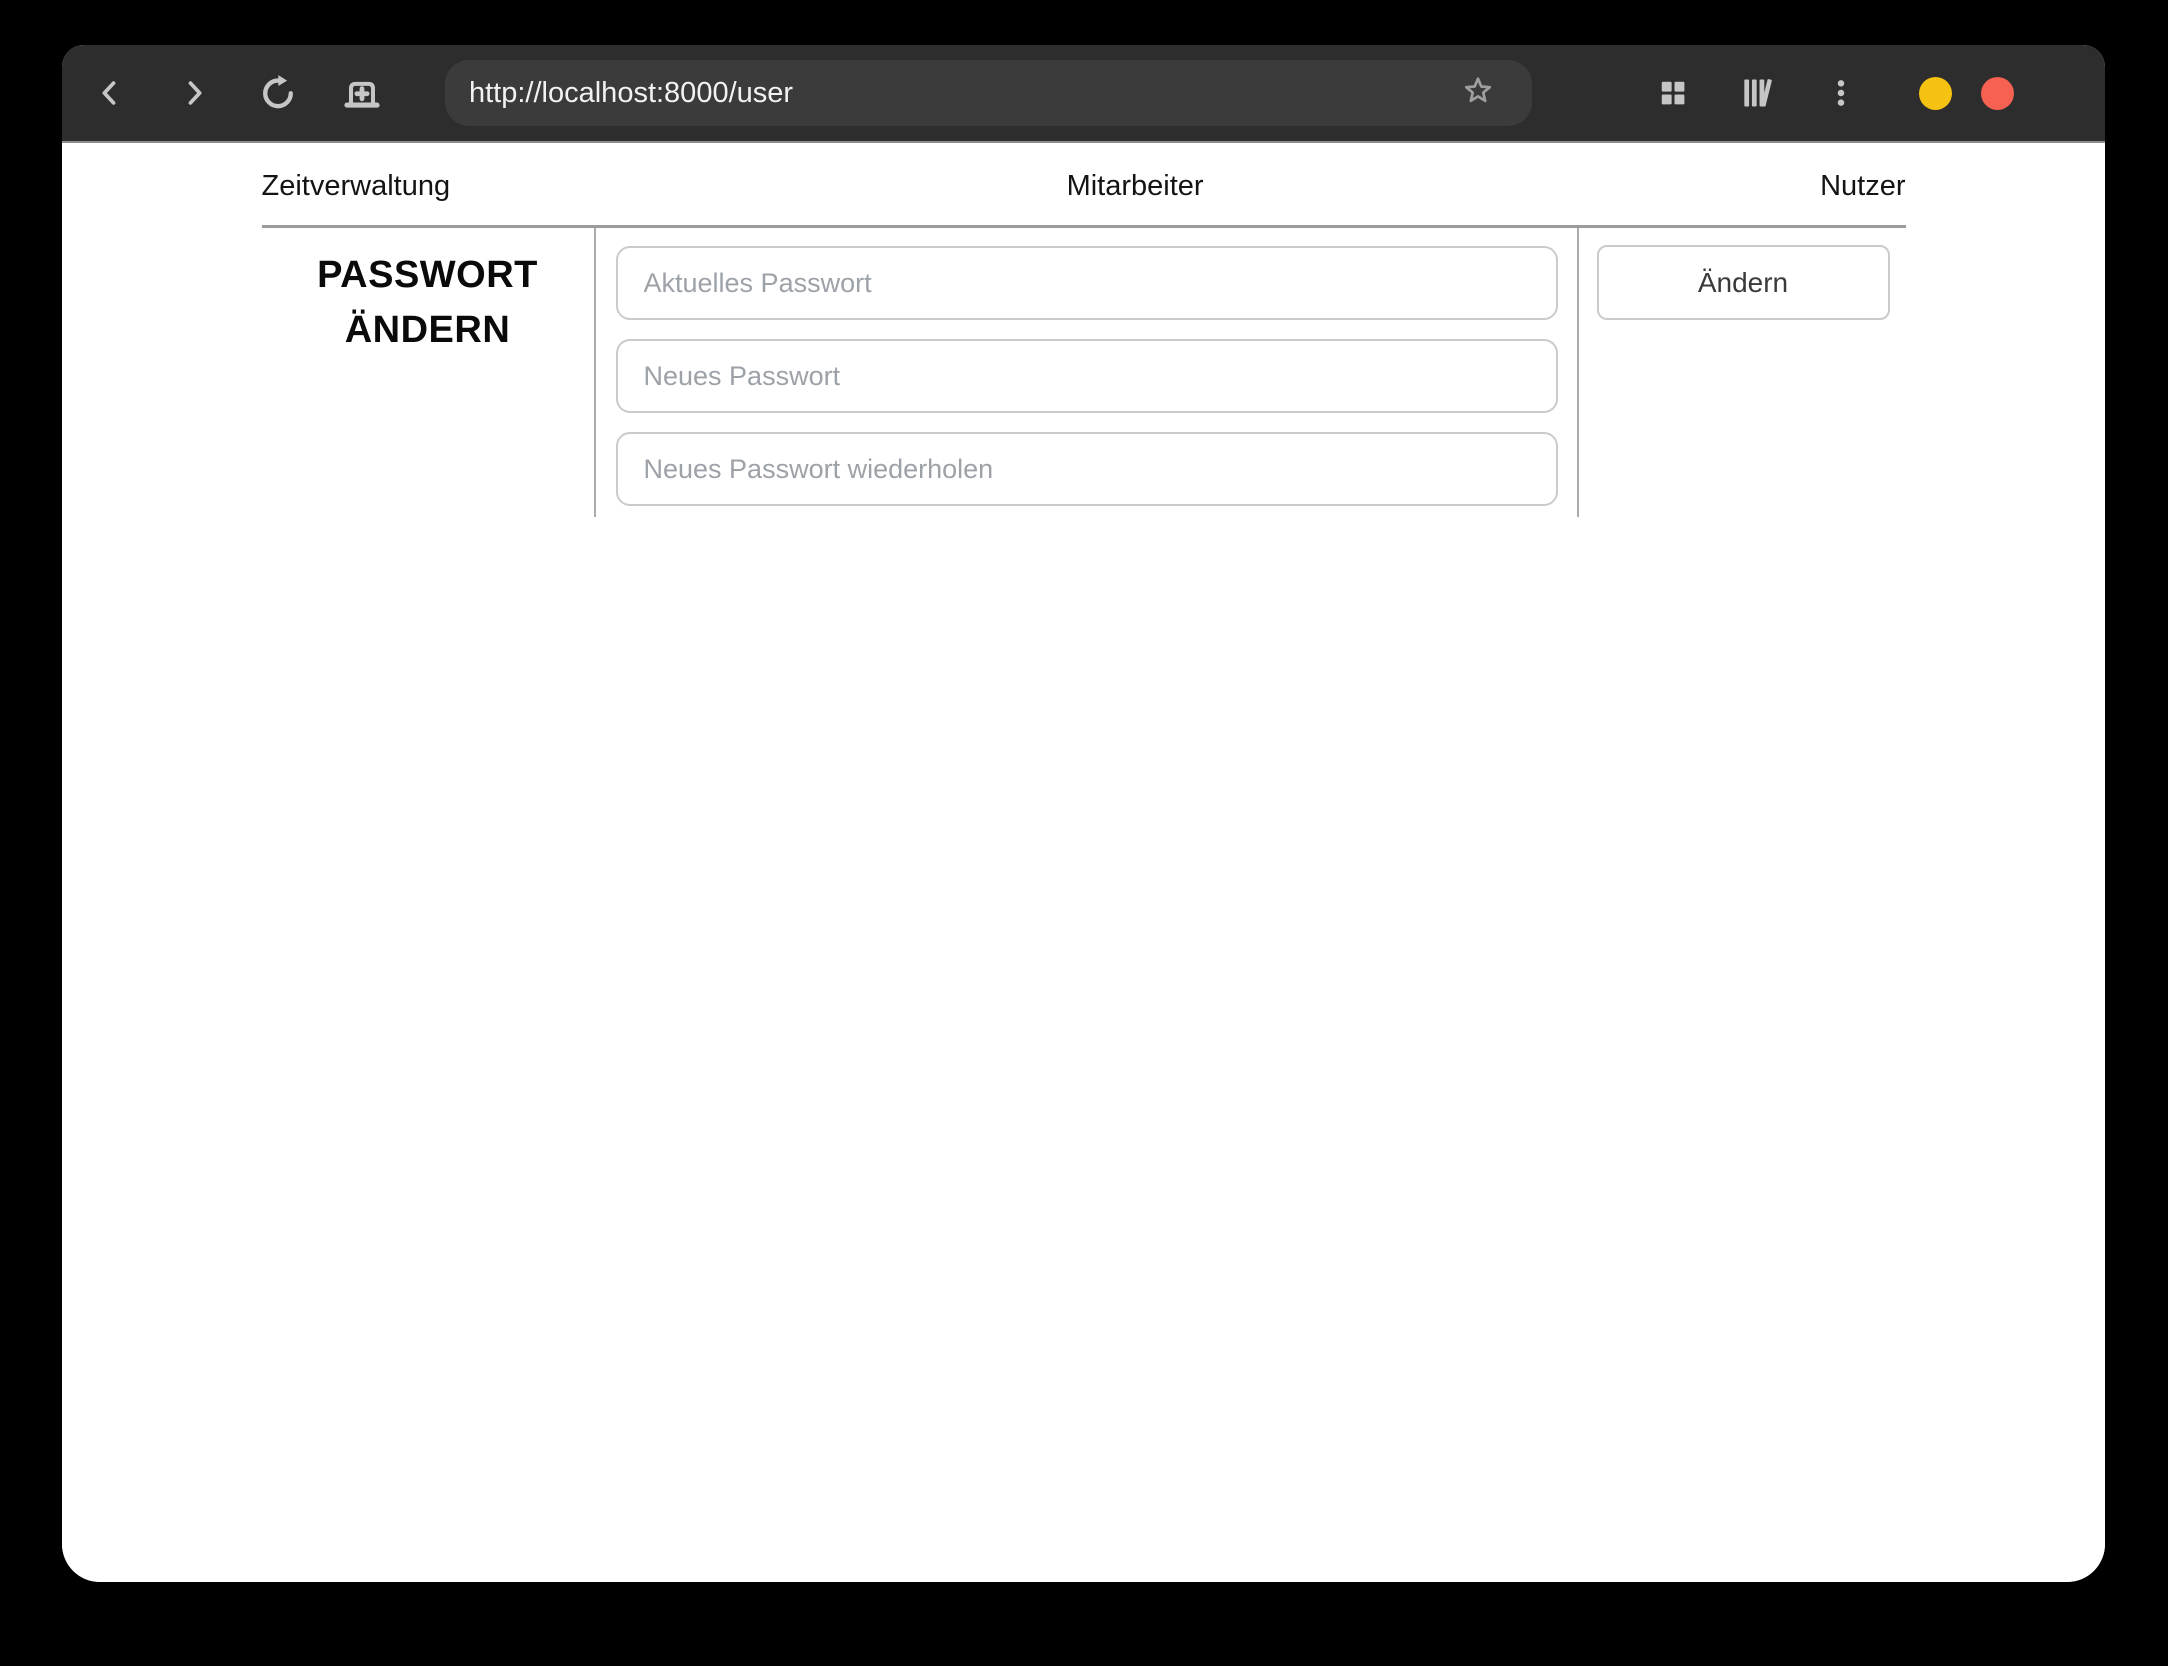  What do you see at coordinates (1743, 282) in the screenshot?
I see `change-password-button: Ändern` at bounding box center [1743, 282].